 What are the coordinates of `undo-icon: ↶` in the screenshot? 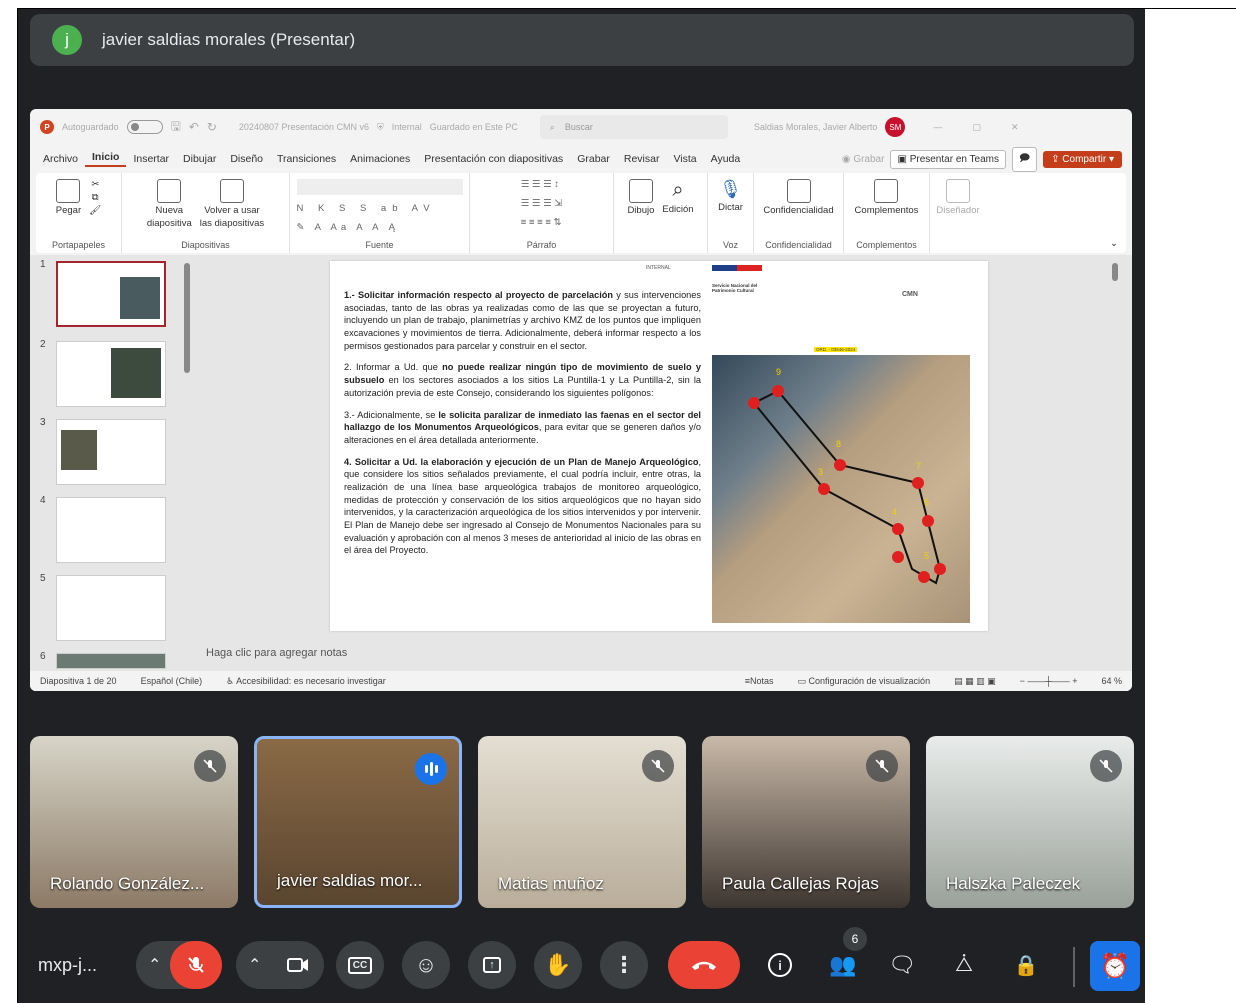 It's located at (194, 127).